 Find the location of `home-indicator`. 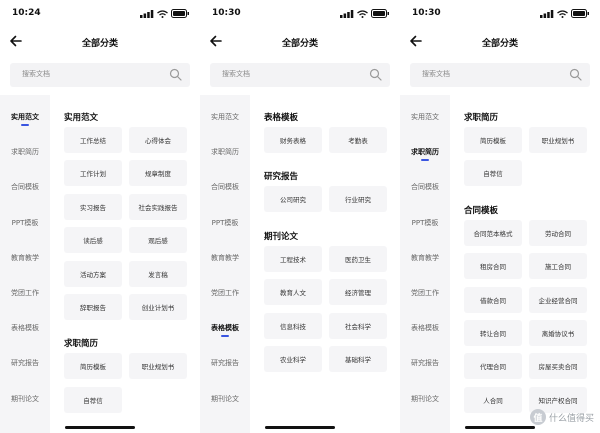

home-indicator is located at coordinates (300, 427).